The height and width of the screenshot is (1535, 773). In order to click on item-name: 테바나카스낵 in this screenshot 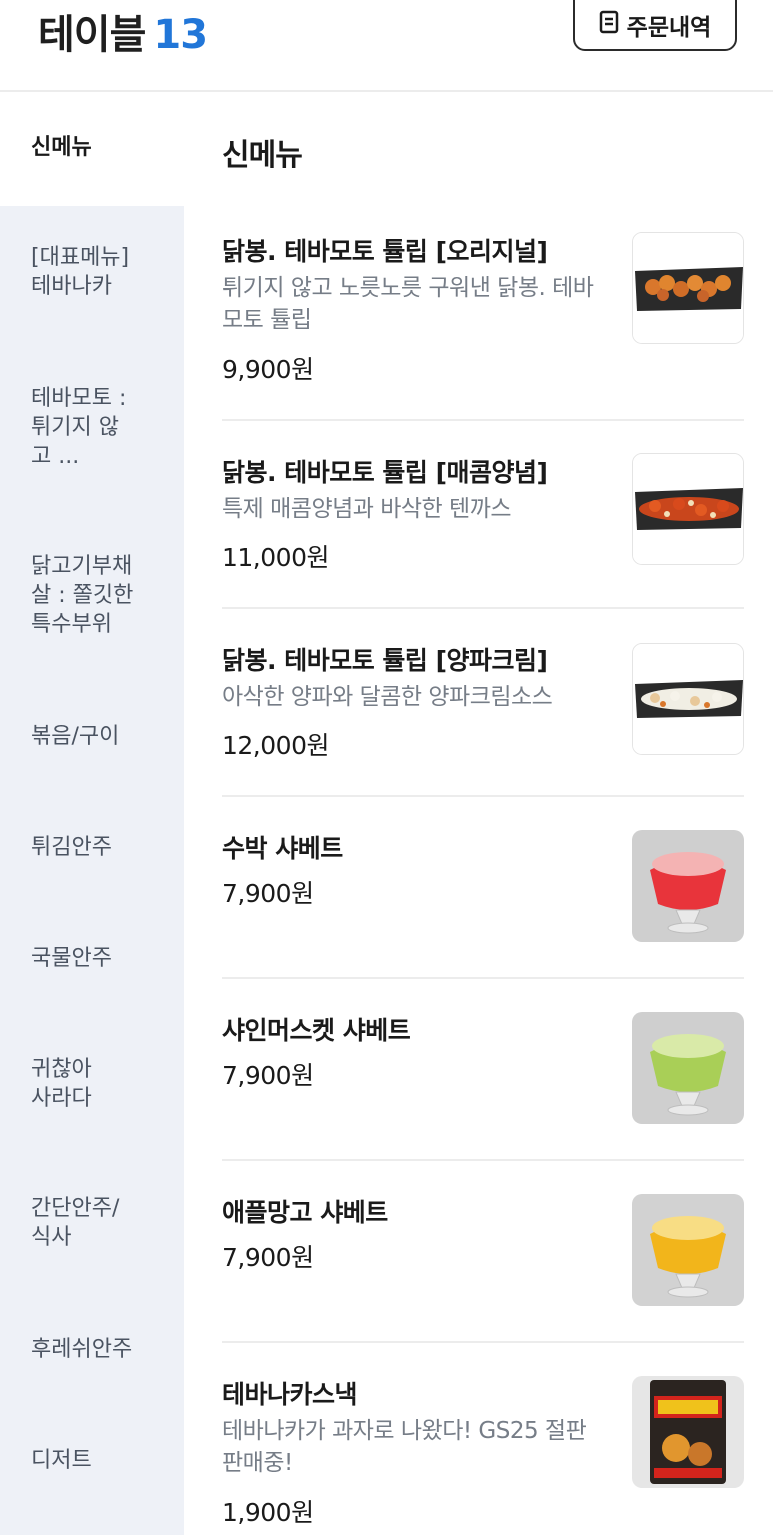, I will do `click(290, 1394)`.